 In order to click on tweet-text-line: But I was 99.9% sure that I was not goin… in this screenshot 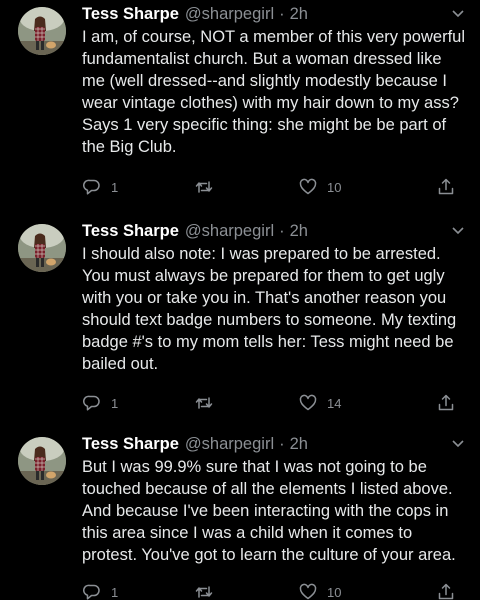, I will do `click(254, 467)`.